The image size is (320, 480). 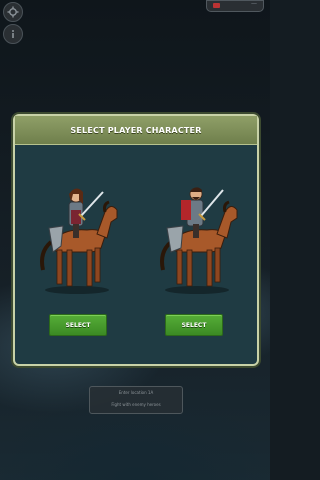 What do you see at coordinates (235, 6) in the screenshot?
I see `resource-bar: —` at bounding box center [235, 6].